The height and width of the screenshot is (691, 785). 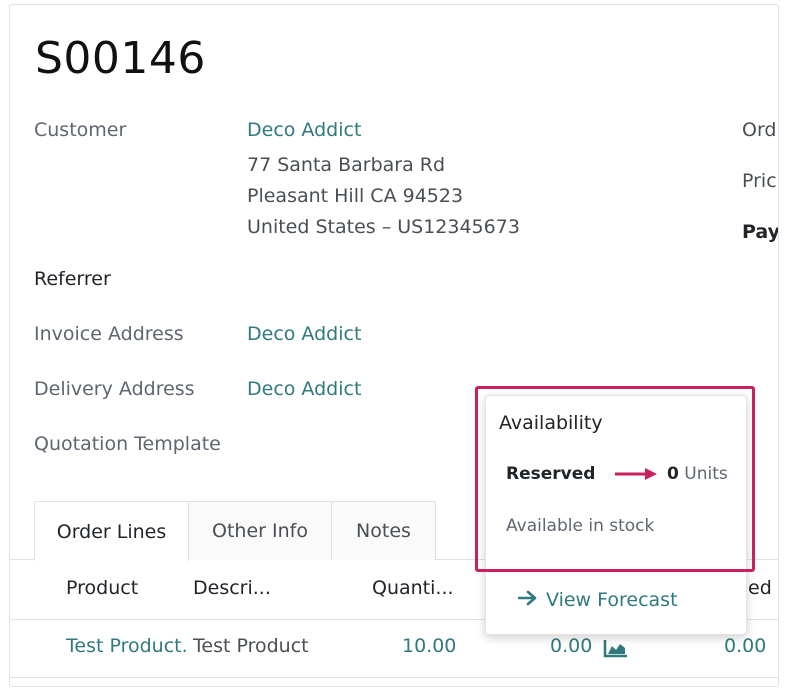 I want to click on table-row-divider, so click(x=394, y=677).